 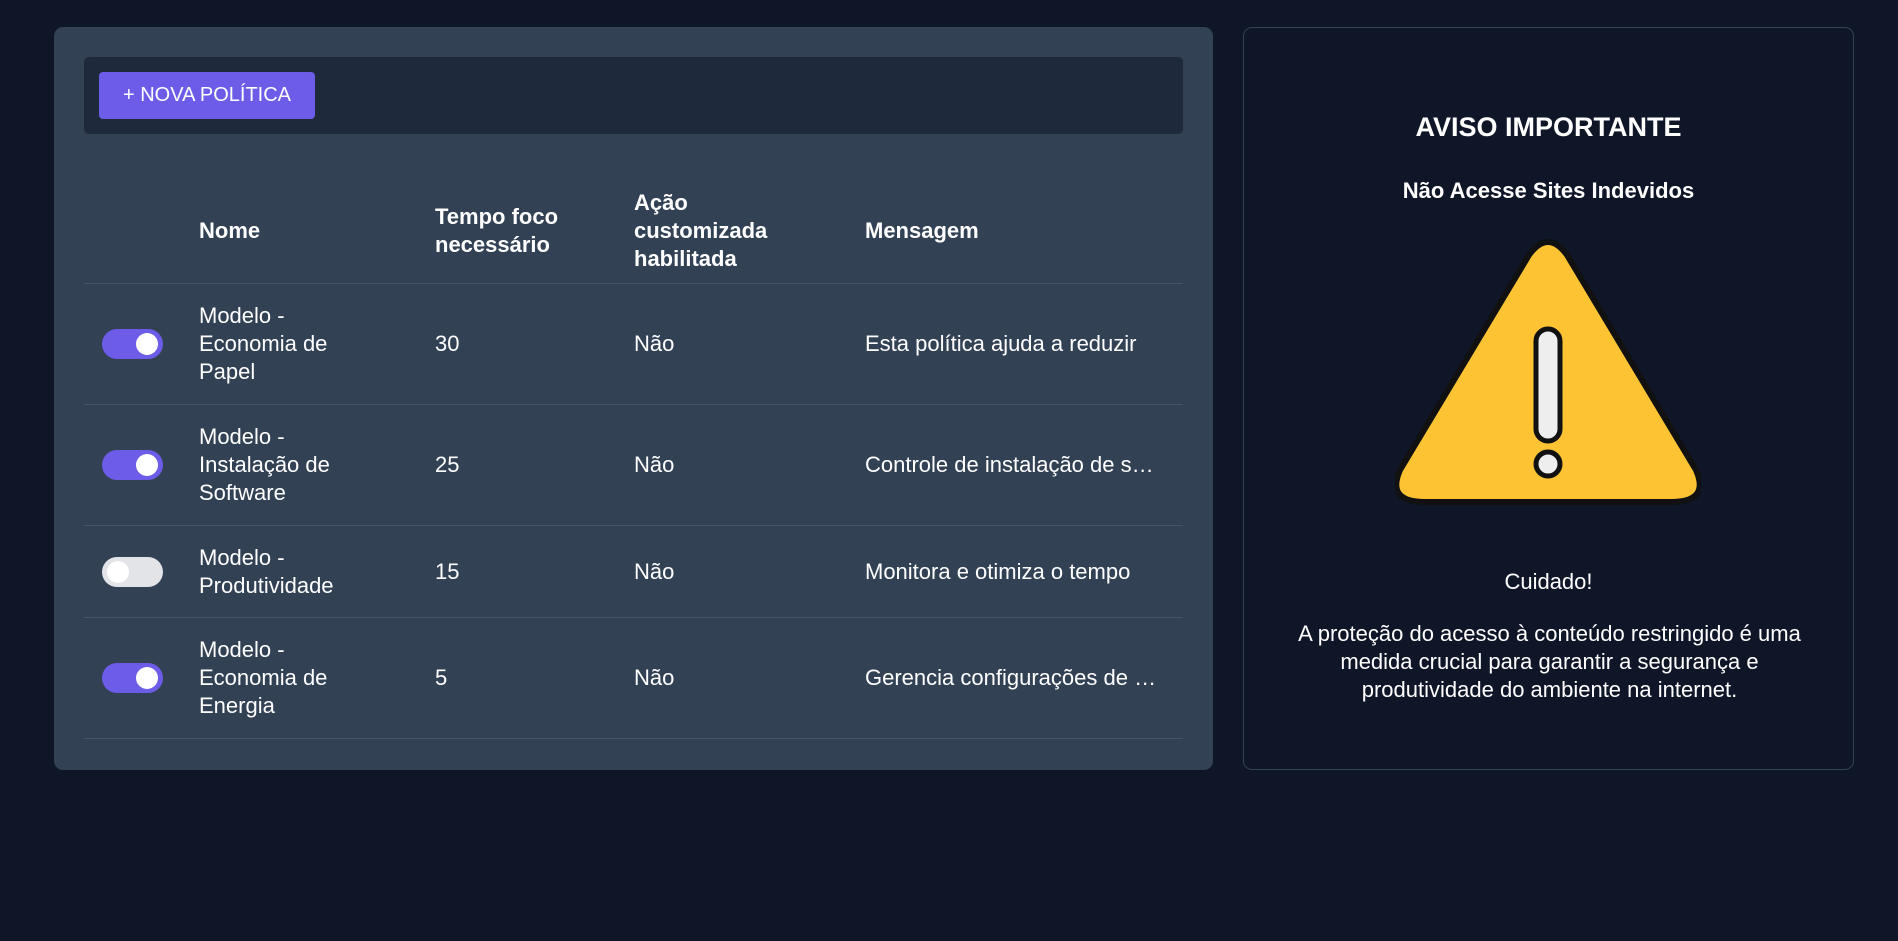 What do you see at coordinates (1548, 127) in the screenshot?
I see `warning-title: AVISO IMPORTANTE` at bounding box center [1548, 127].